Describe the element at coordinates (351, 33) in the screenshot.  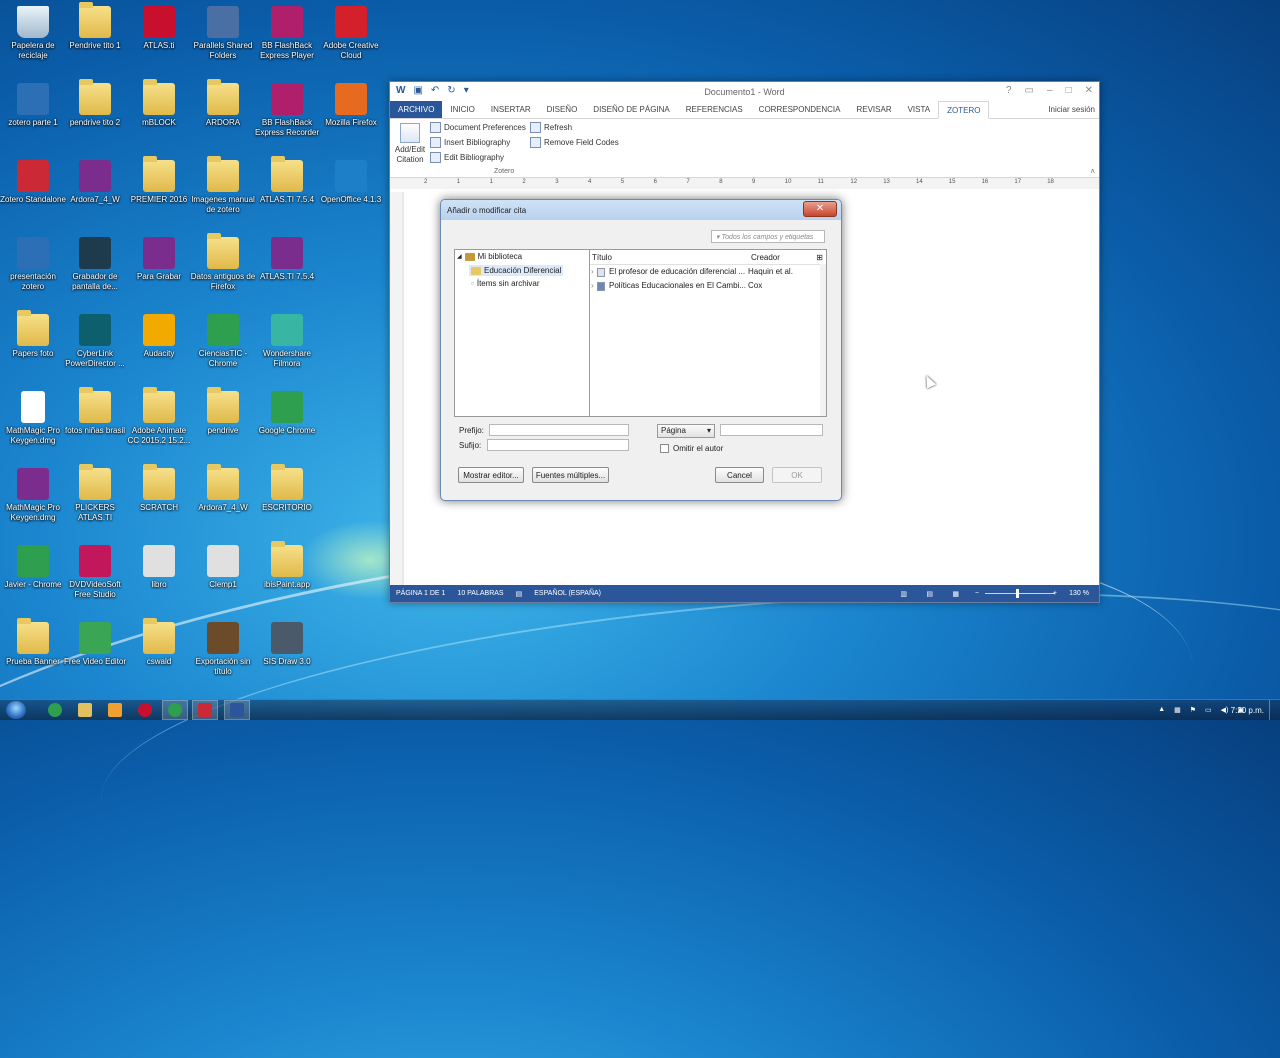
I see `desktop-icon: Adobe Creative Cloud` at that location.